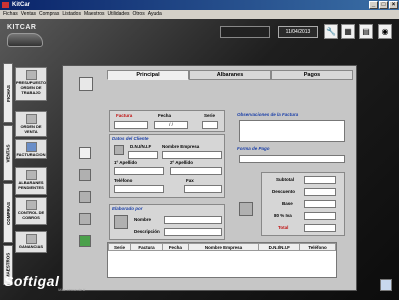  Describe the element at coordinates (312, 75) in the screenshot. I see `tab-pagos: Pagos` at that location.